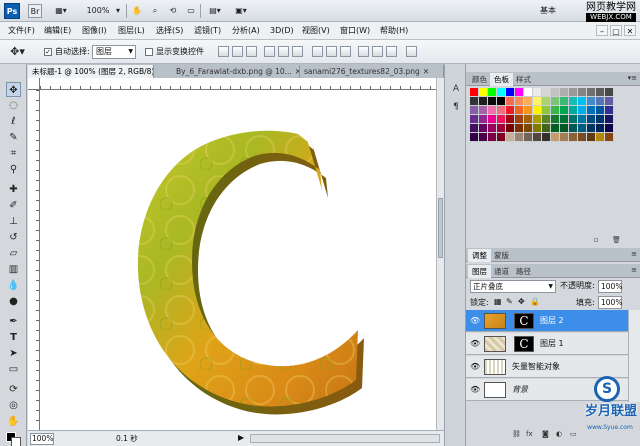 The image size is (640, 446). What do you see at coordinates (331, 51) in the screenshot?
I see `distribute-vcenter-icon` at bounding box center [331, 51].